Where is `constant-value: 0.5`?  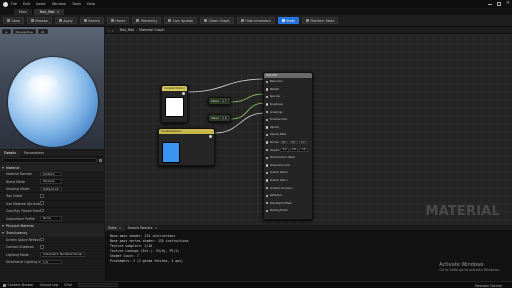
constant-value: 0.5 is located at coordinates (224, 100).